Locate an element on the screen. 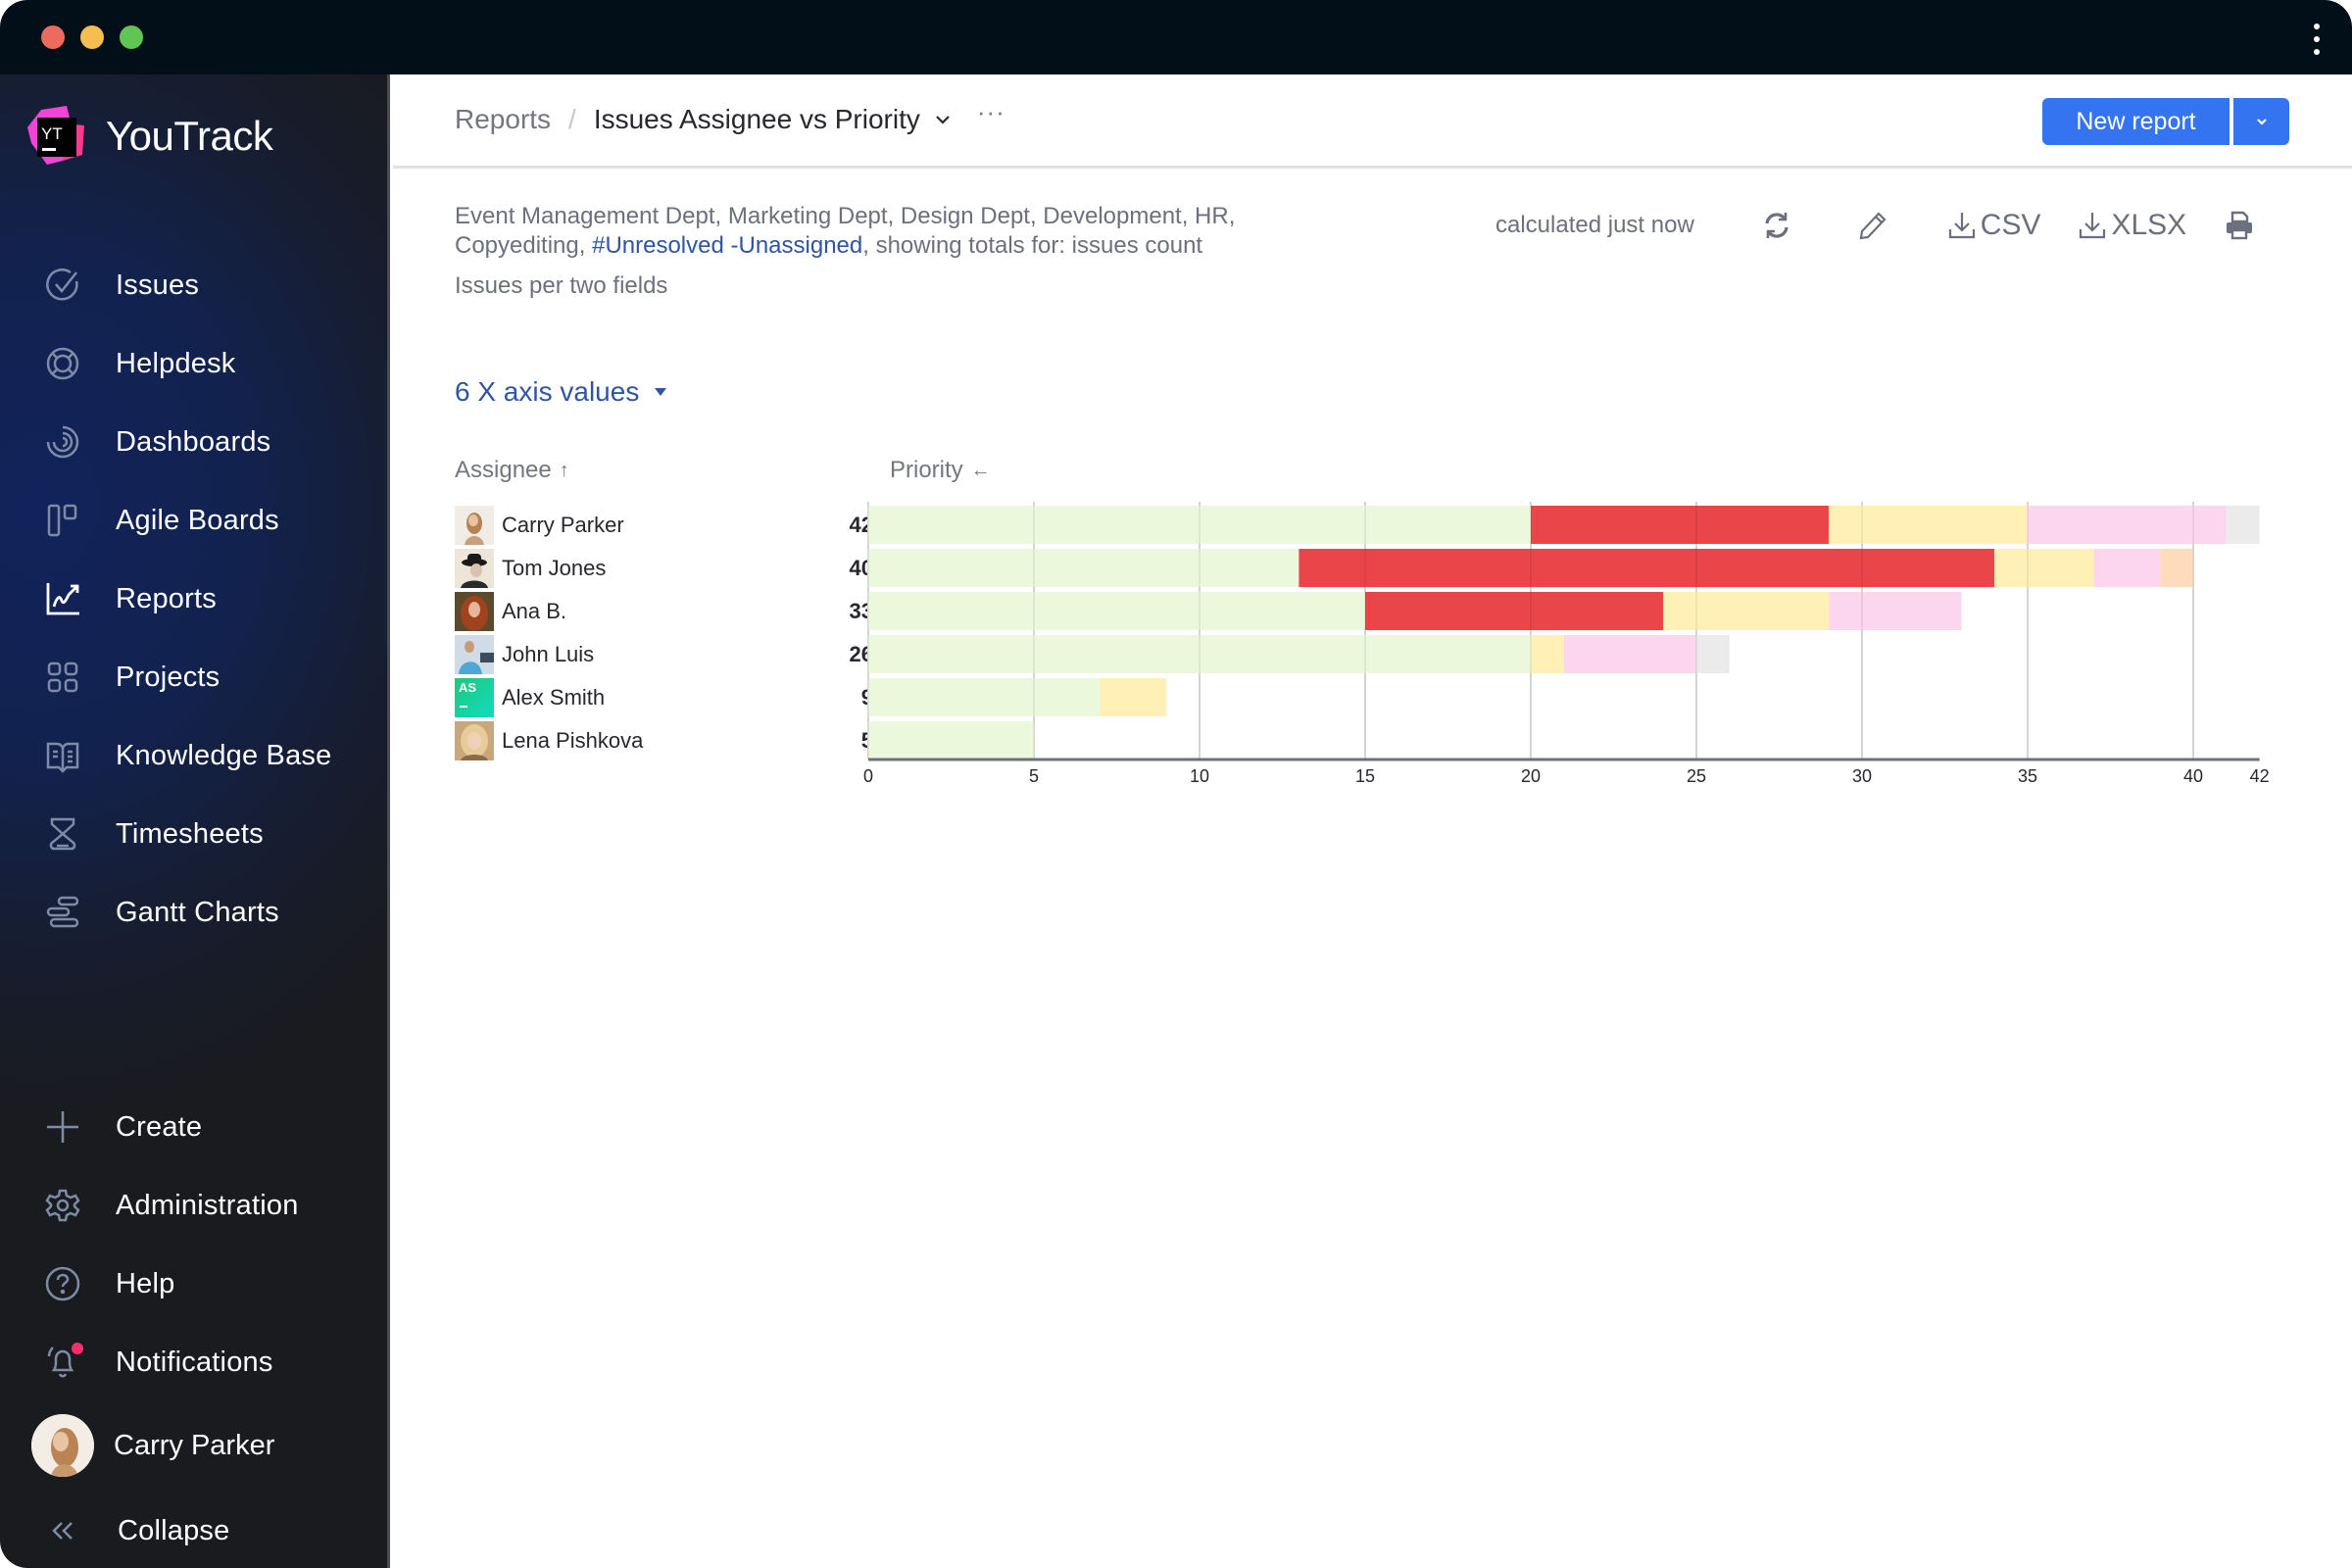  check-circle-icon is located at coordinates (62, 285).